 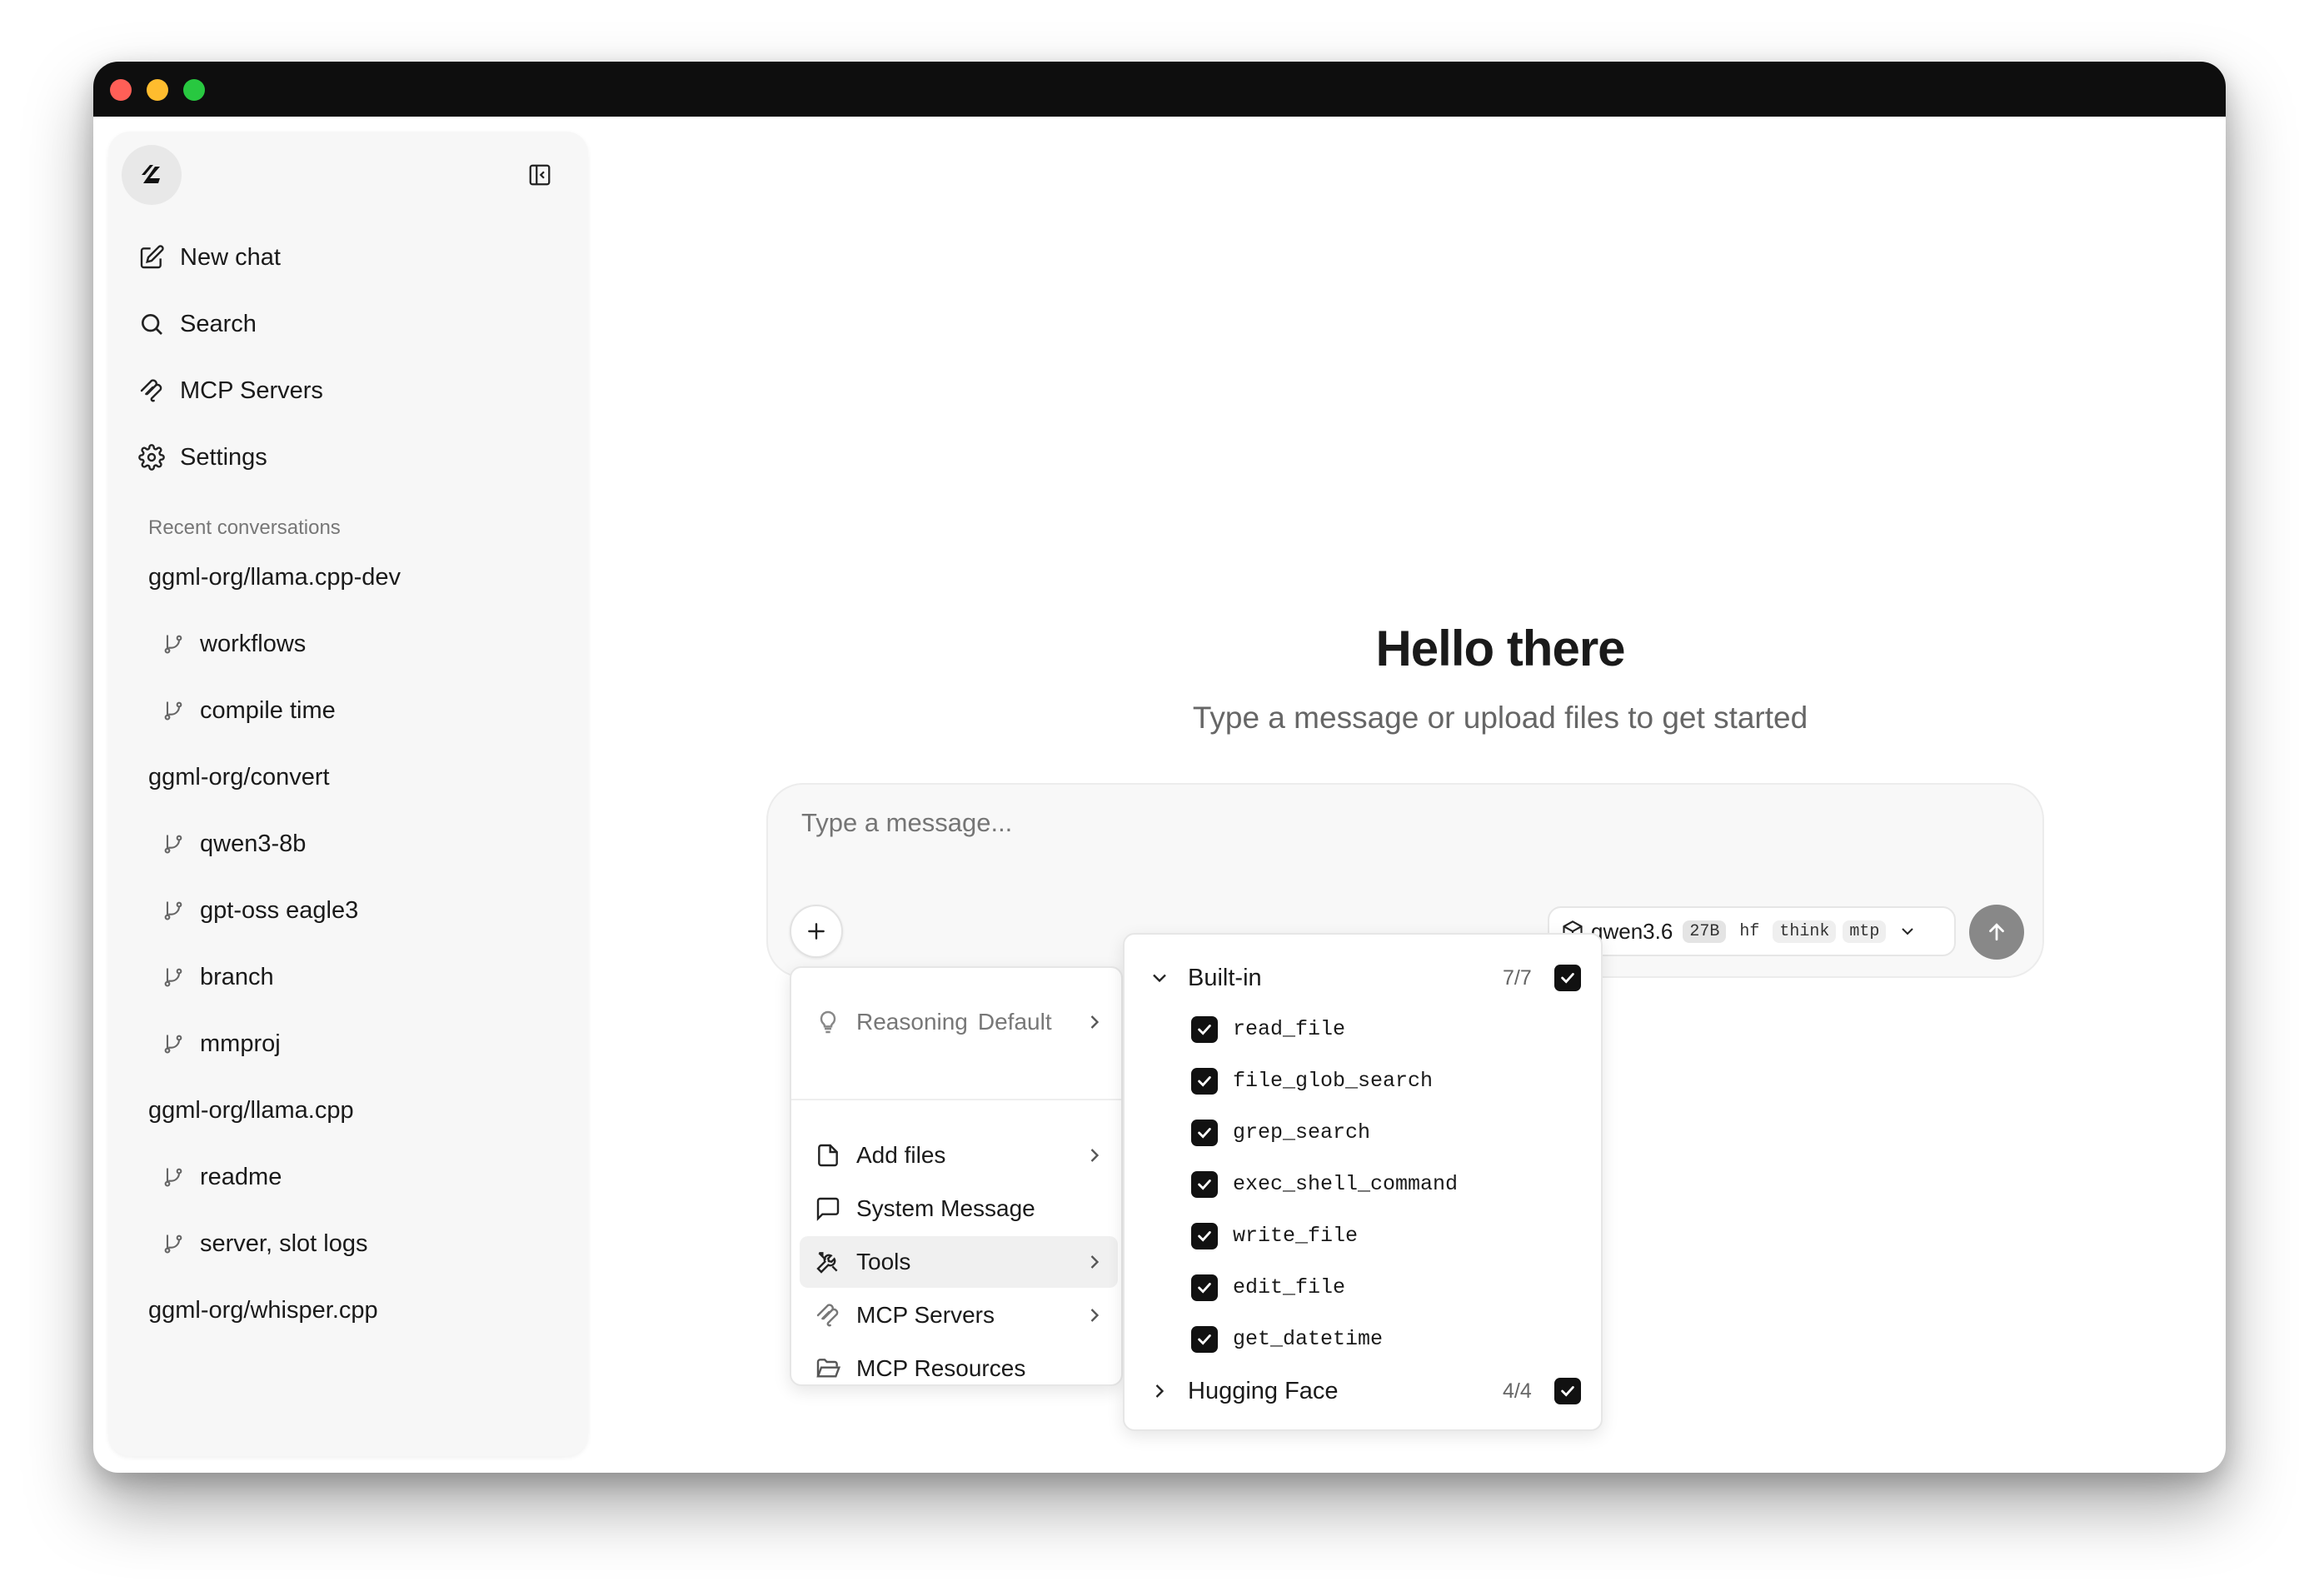 I want to click on menu-item-mcp-resources: MCP Resources, so click(x=959, y=1368).